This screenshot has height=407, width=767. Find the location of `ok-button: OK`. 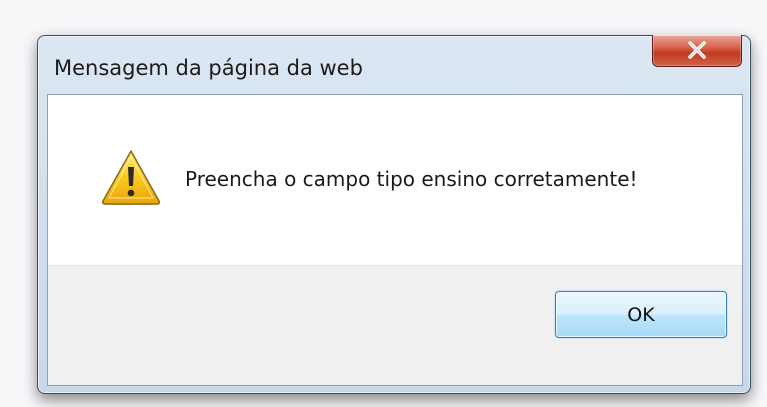

ok-button: OK is located at coordinates (641, 314).